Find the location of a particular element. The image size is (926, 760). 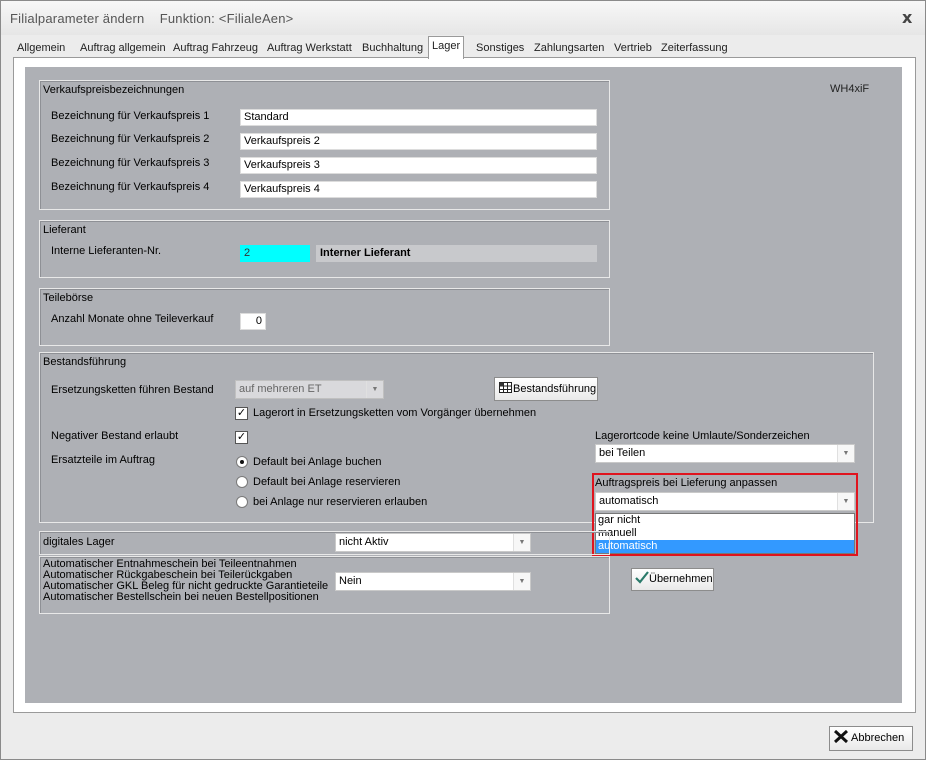

ersetzung-select-value: auf mehreren ET is located at coordinates (280, 389).